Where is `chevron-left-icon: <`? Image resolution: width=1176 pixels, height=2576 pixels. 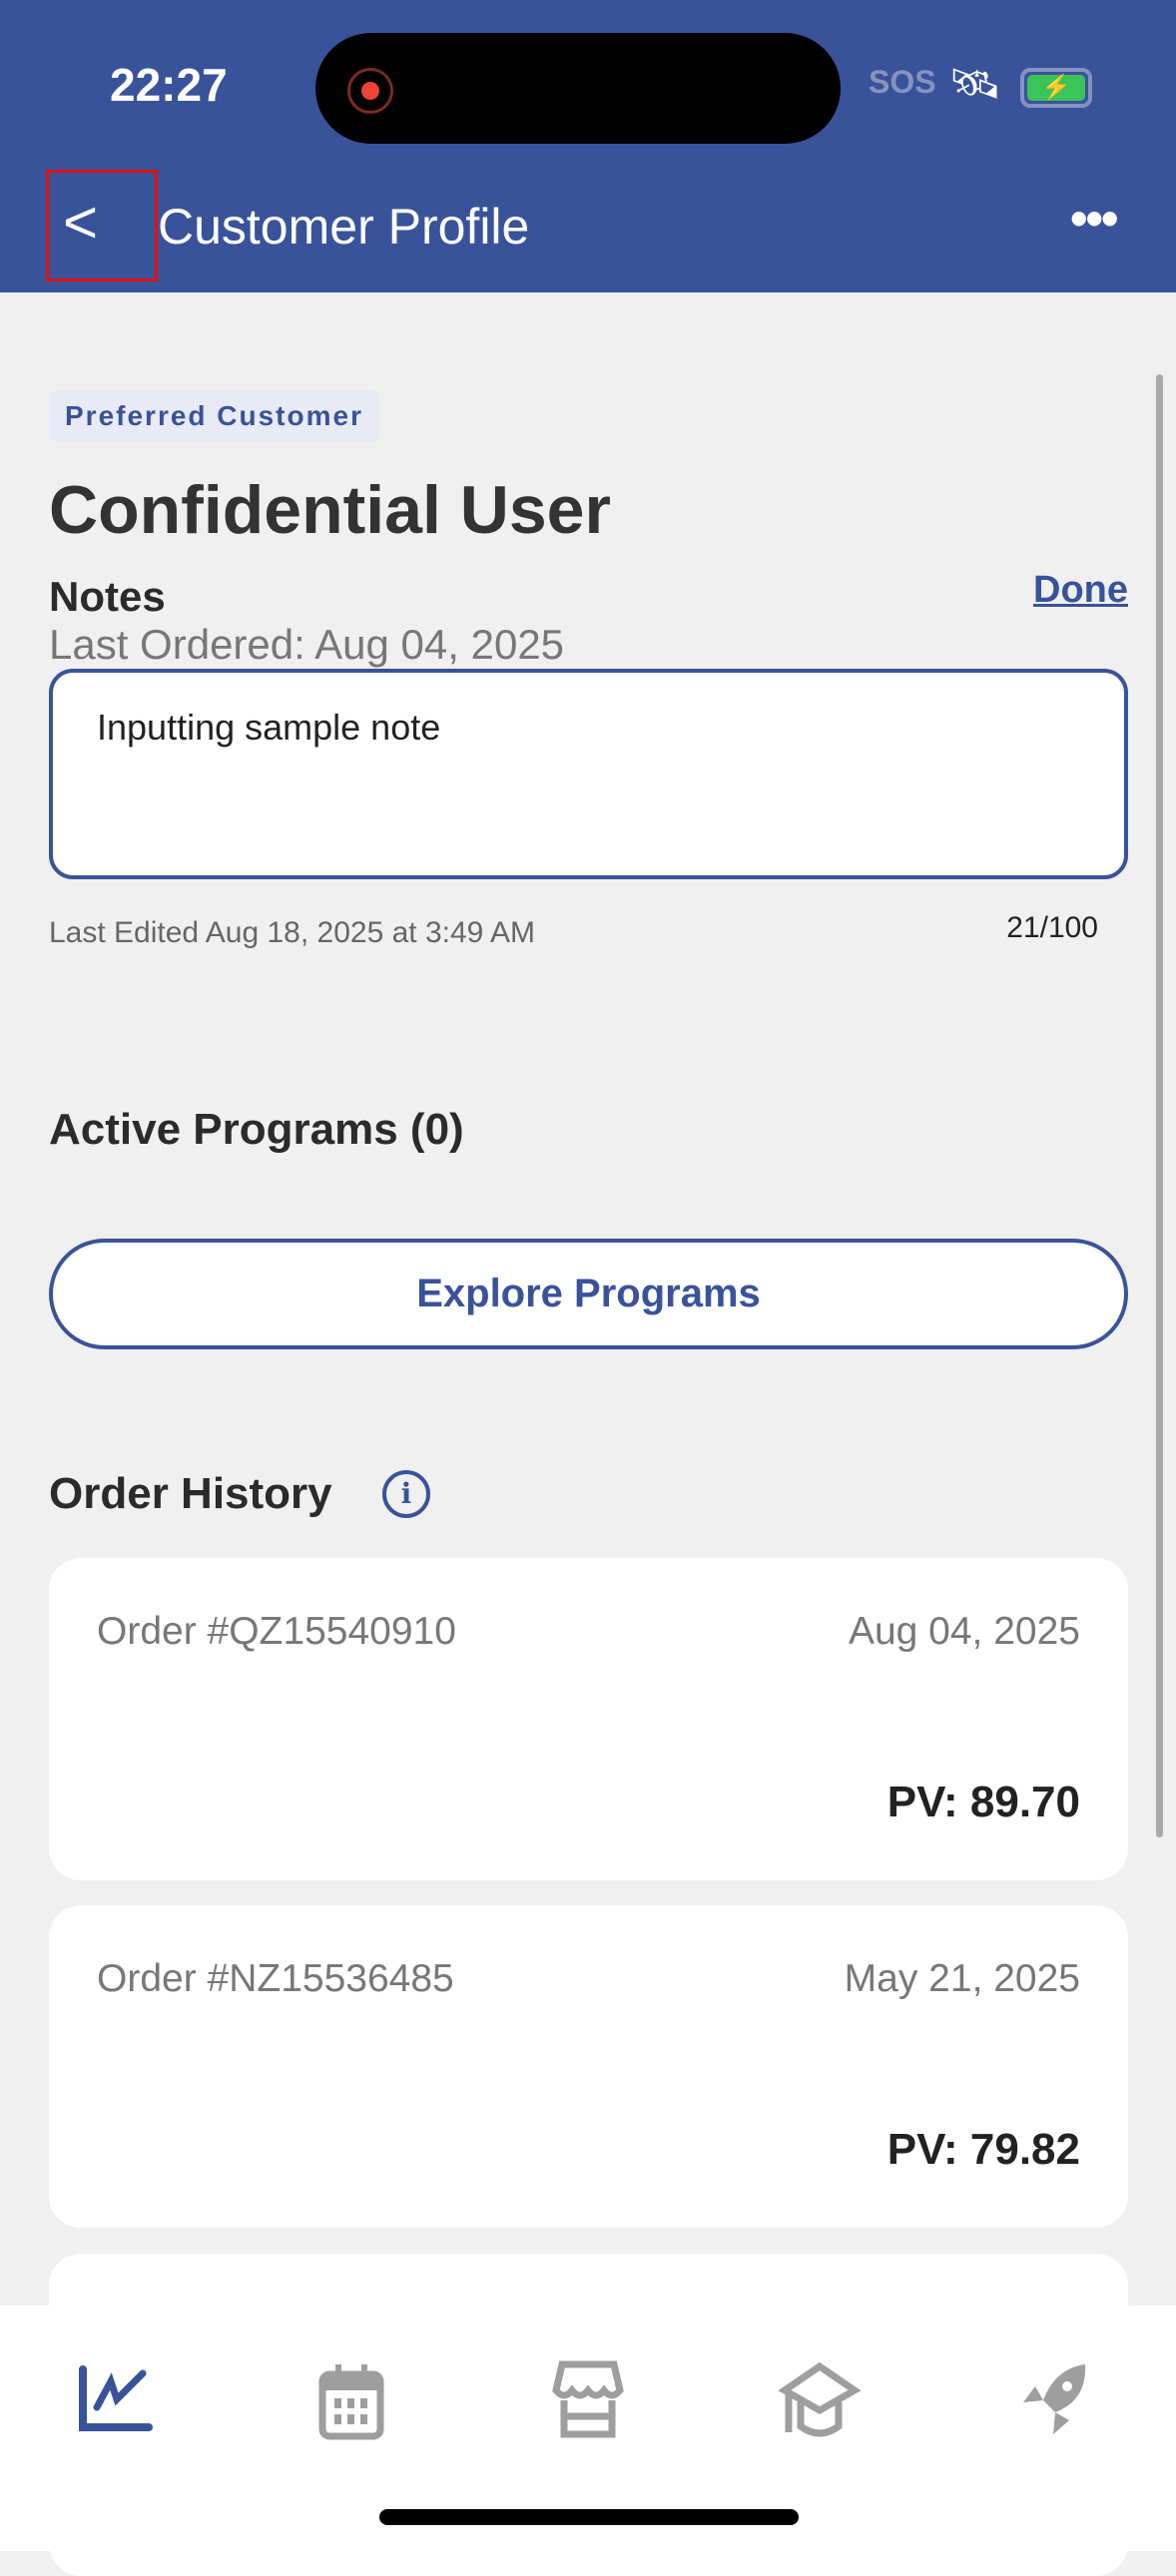
chevron-left-icon: < is located at coordinates (81, 223).